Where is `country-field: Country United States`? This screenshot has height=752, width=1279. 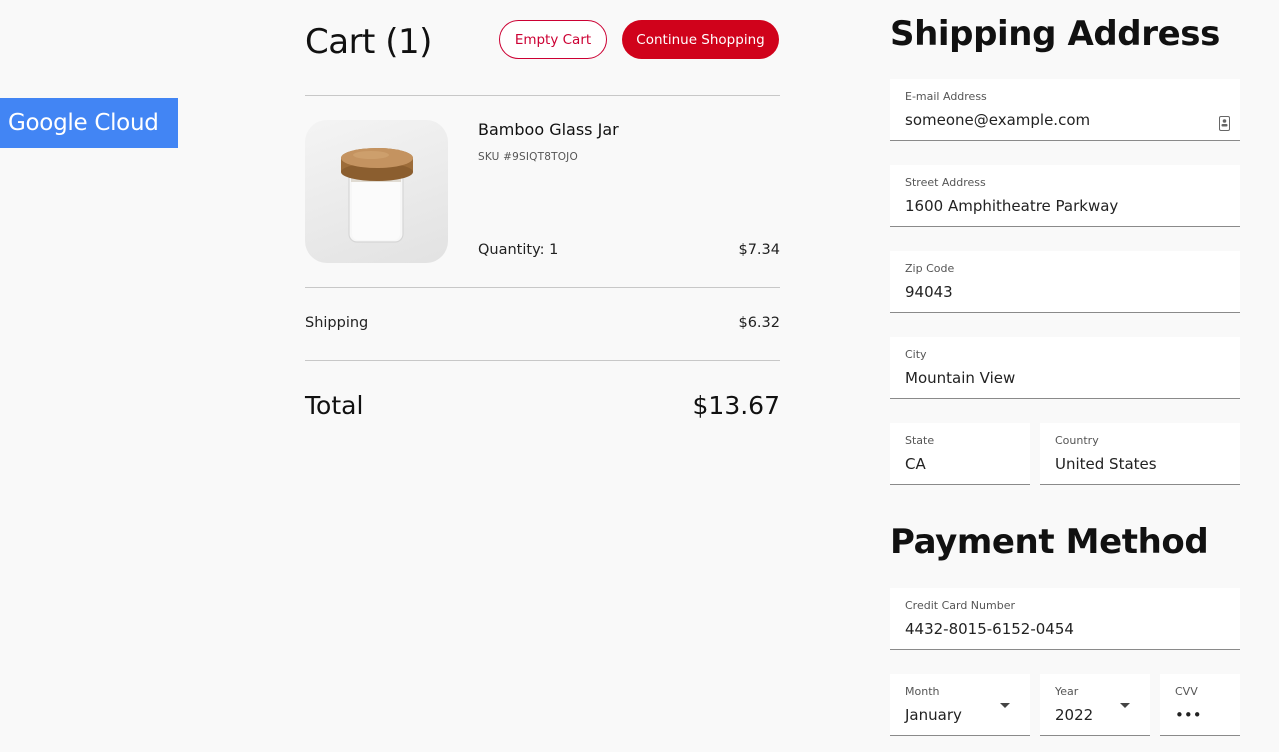
country-field: Country United States is located at coordinates (1140, 454).